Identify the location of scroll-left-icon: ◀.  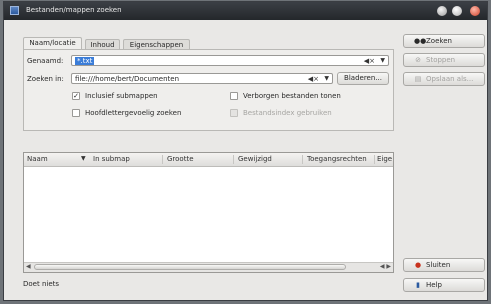
(28, 266).